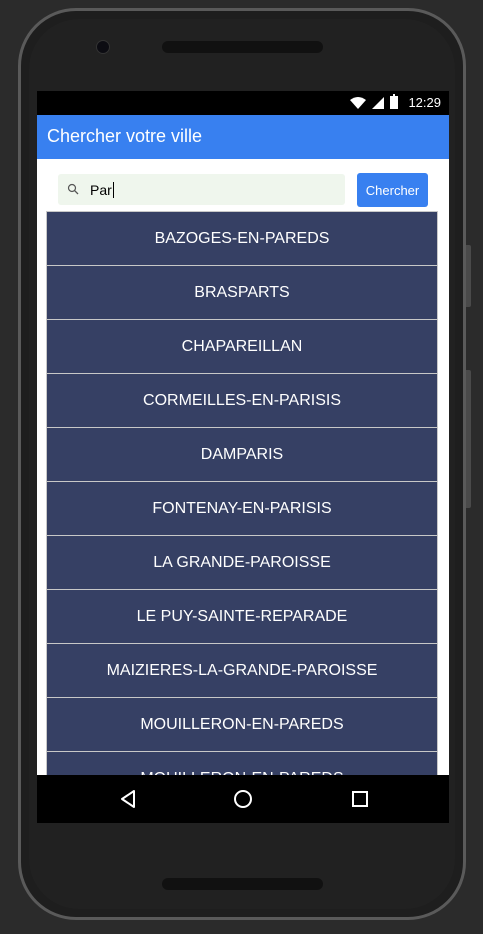 Image resolution: width=483 pixels, height=934 pixels. Describe the element at coordinates (378, 102) in the screenshot. I see `signal-icon` at that location.